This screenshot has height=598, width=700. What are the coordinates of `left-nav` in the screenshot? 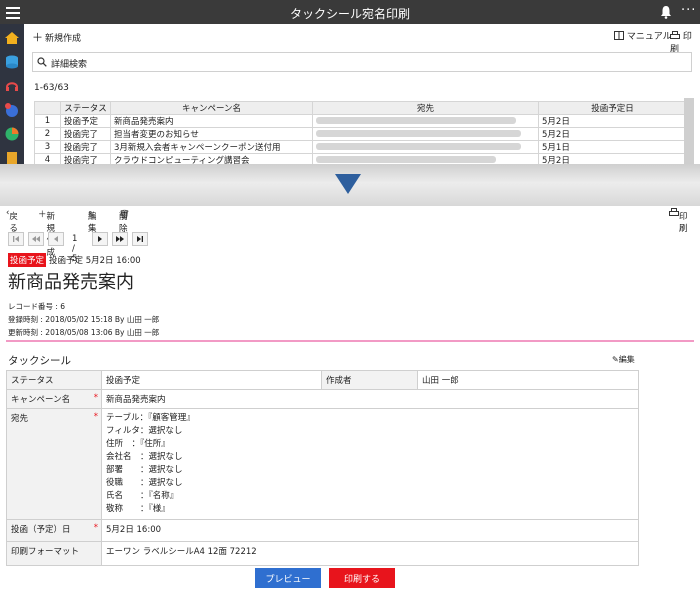 It's located at (12, 94).